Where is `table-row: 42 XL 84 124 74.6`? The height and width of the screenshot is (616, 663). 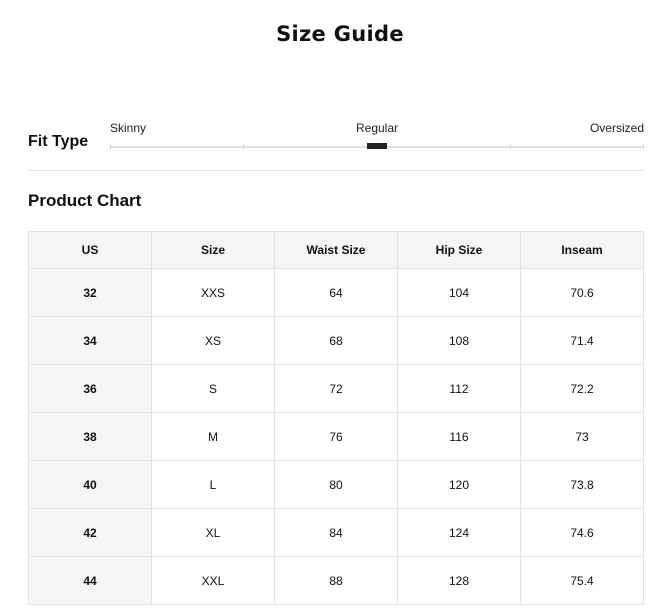
table-row: 42 XL 84 124 74.6 is located at coordinates (336, 532).